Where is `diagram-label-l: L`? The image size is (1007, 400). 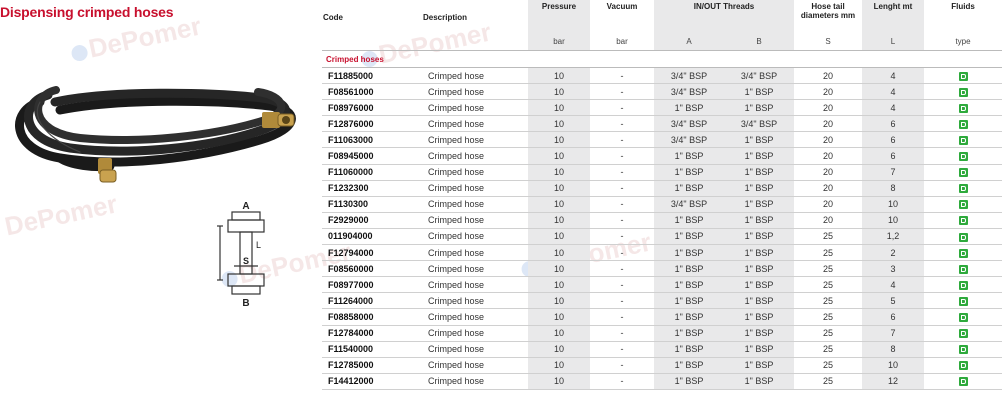
diagram-label-l: L is located at coordinates (258, 245).